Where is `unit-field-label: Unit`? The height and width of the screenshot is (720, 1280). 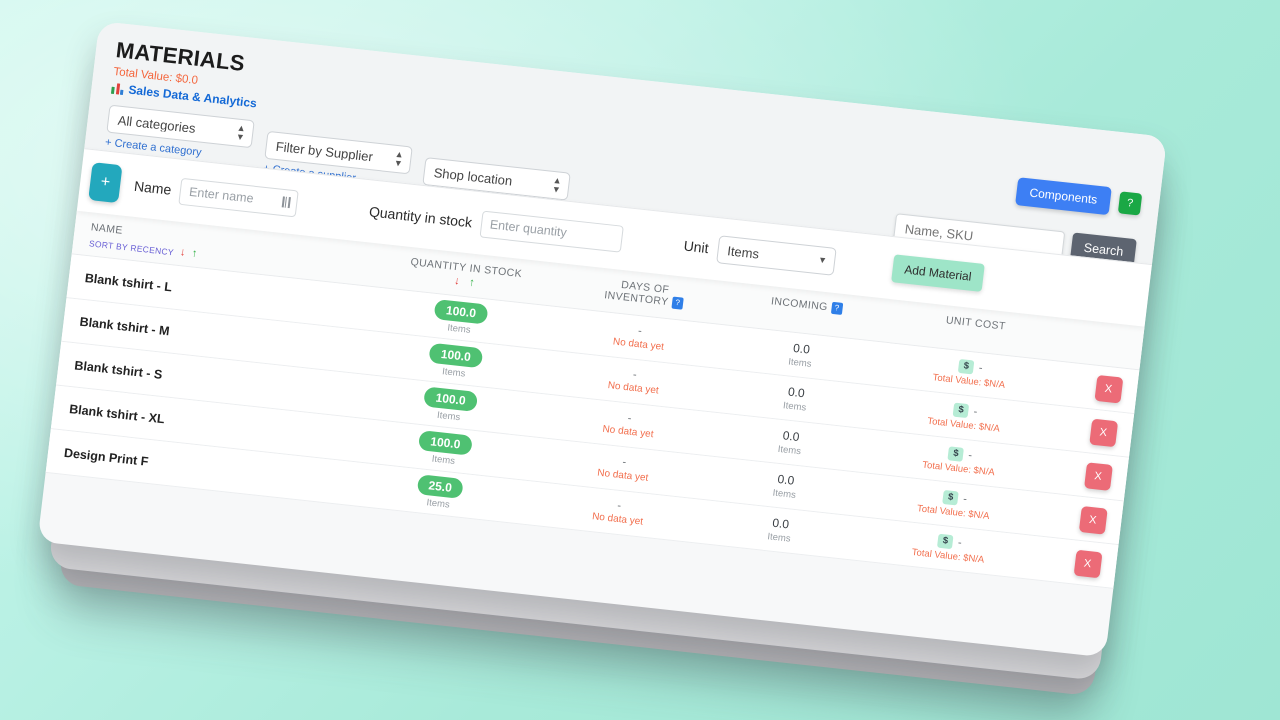
unit-field-label: Unit is located at coordinates (696, 247).